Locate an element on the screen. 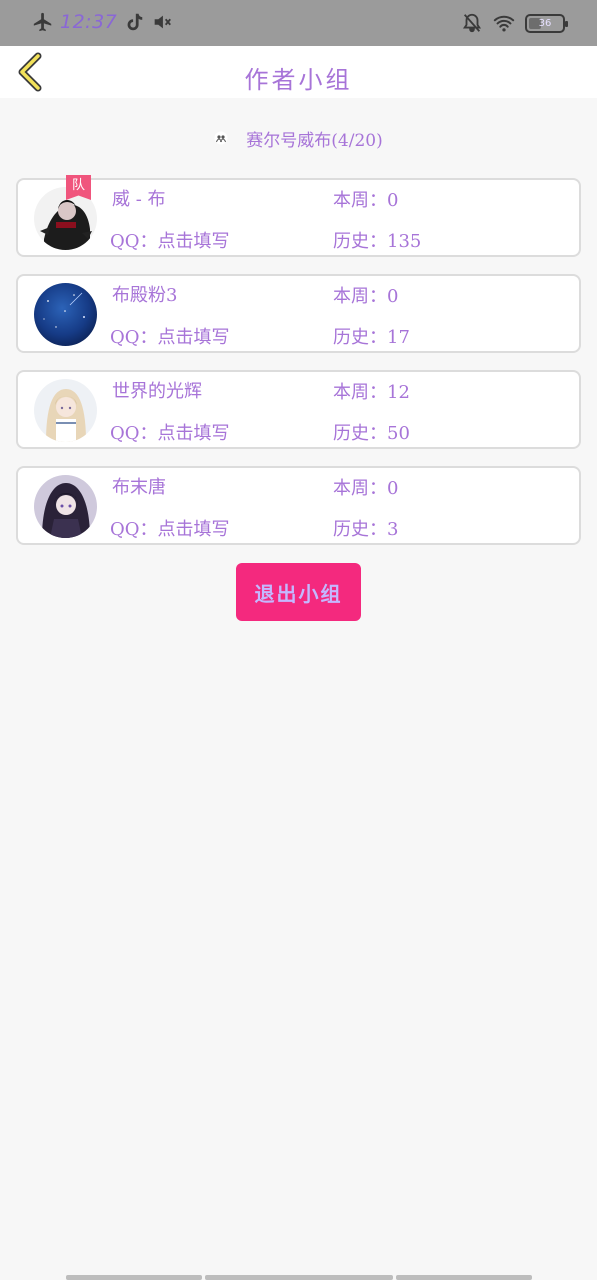 The width and height of the screenshot is (597, 1280). group-icon is located at coordinates (221, 138).